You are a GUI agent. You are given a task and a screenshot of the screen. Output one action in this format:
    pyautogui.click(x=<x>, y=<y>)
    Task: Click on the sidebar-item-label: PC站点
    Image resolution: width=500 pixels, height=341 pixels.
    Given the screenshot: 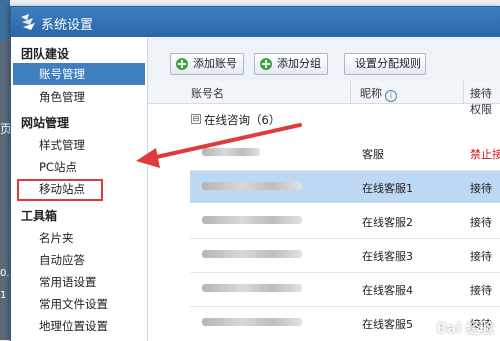 What is the action you would take?
    pyautogui.click(x=58, y=167)
    